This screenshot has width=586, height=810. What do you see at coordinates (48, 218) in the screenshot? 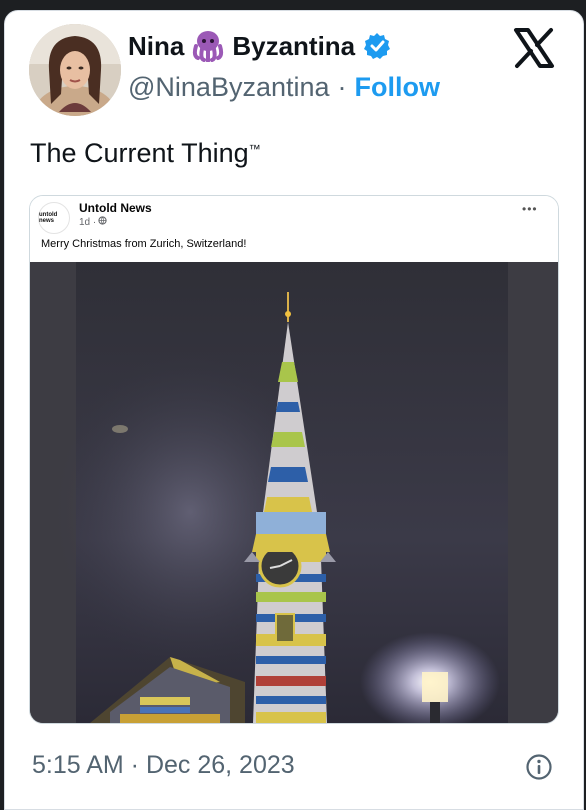
I see `logo-text: untold news` at bounding box center [48, 218].